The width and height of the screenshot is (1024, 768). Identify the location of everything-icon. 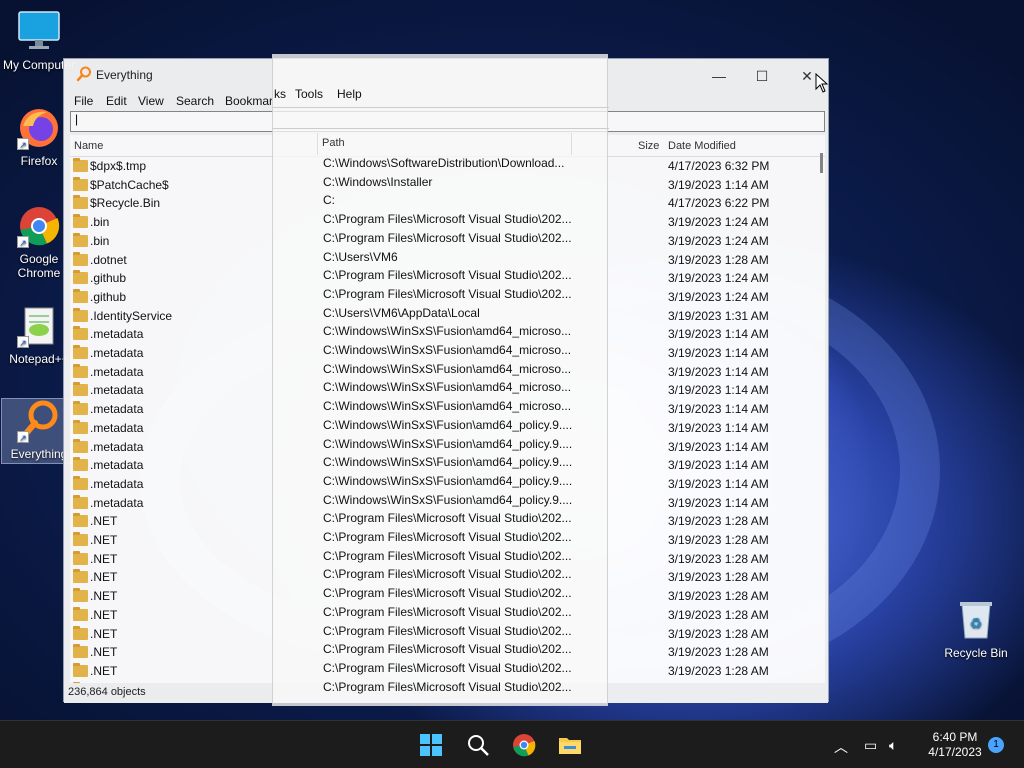
(84, 74).